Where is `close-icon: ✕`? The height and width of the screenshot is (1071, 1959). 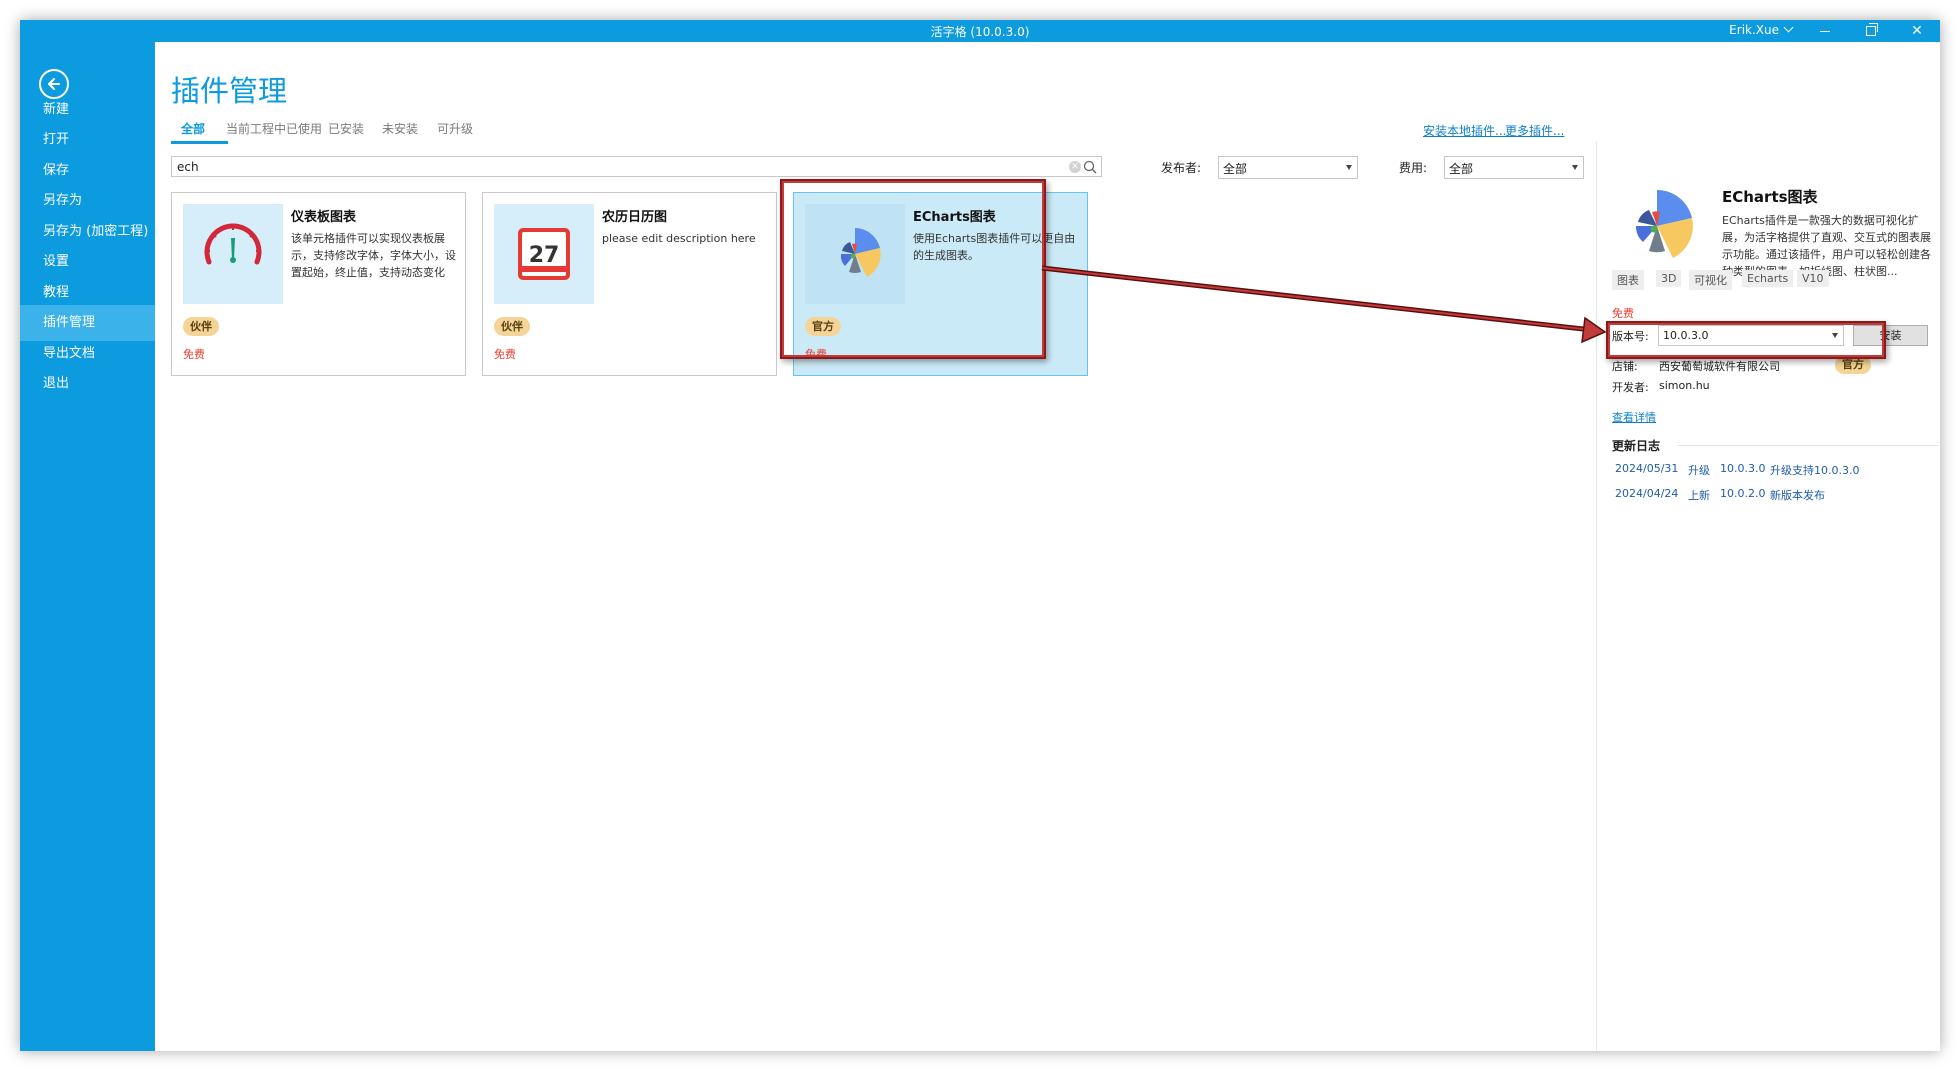 close-icon: ✕ is located at coordinates (1917, 31).